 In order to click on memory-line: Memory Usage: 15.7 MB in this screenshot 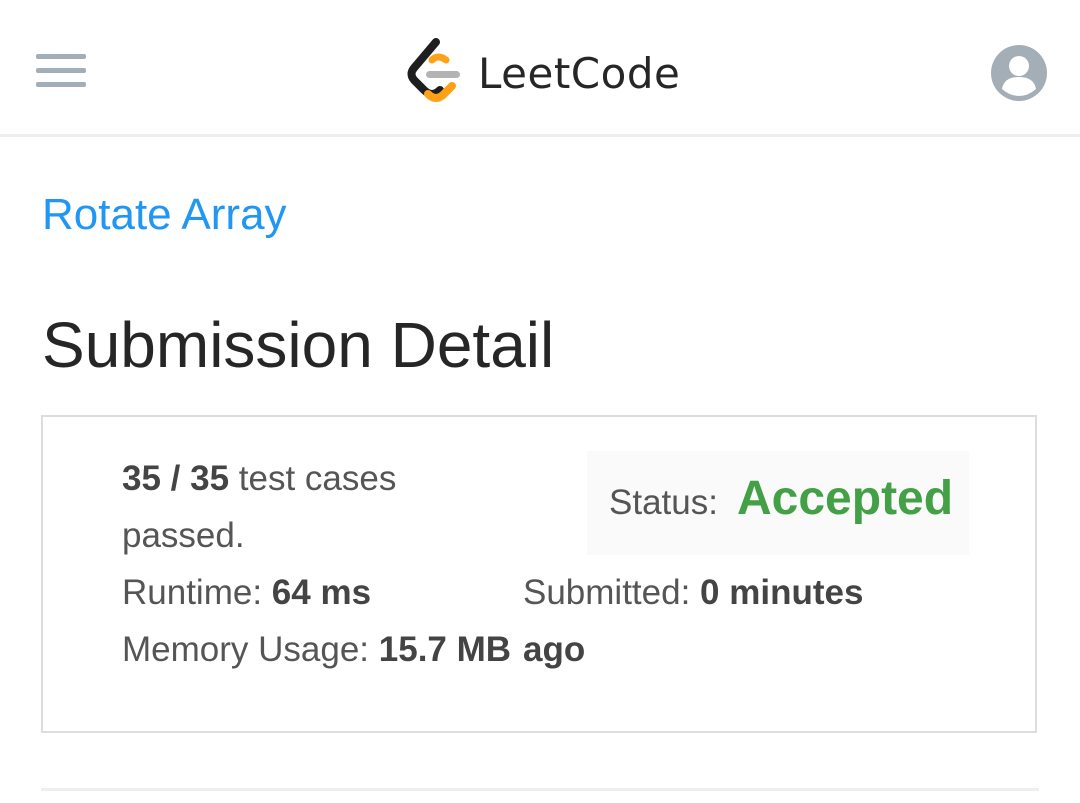, I will do `click(316, 650)`.